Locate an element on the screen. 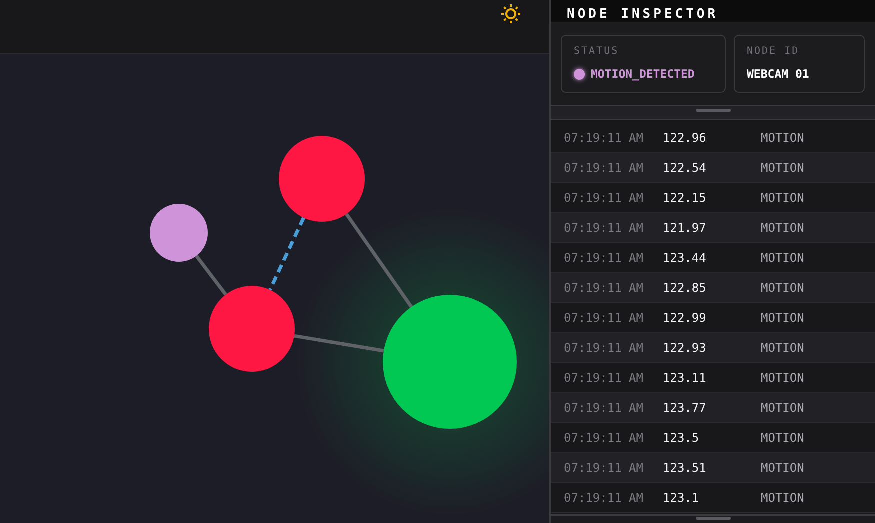  log-value: 122.85 is located at coordinates (685, 287).